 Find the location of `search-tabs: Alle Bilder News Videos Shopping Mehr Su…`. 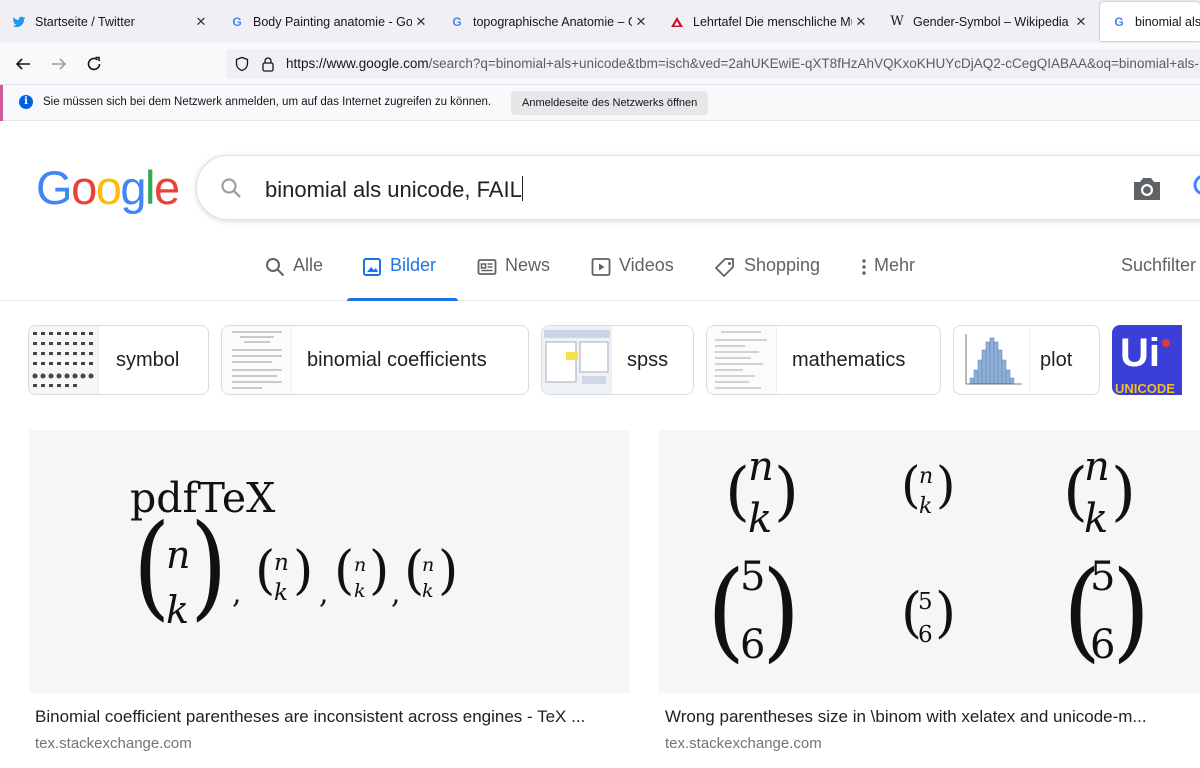

search-tabs: Alle Bilder News Videos Shopping Mehr Su… is located at coordinates (600, 273).